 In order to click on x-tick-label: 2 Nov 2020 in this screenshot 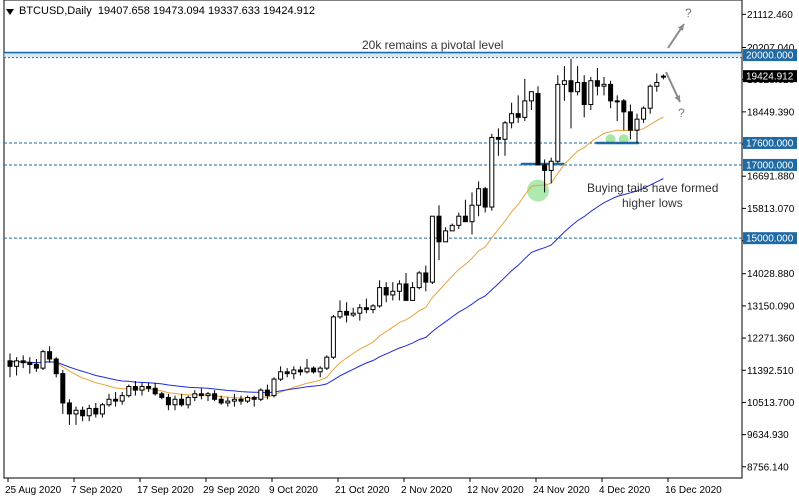, I will do `click(427, 490)`.